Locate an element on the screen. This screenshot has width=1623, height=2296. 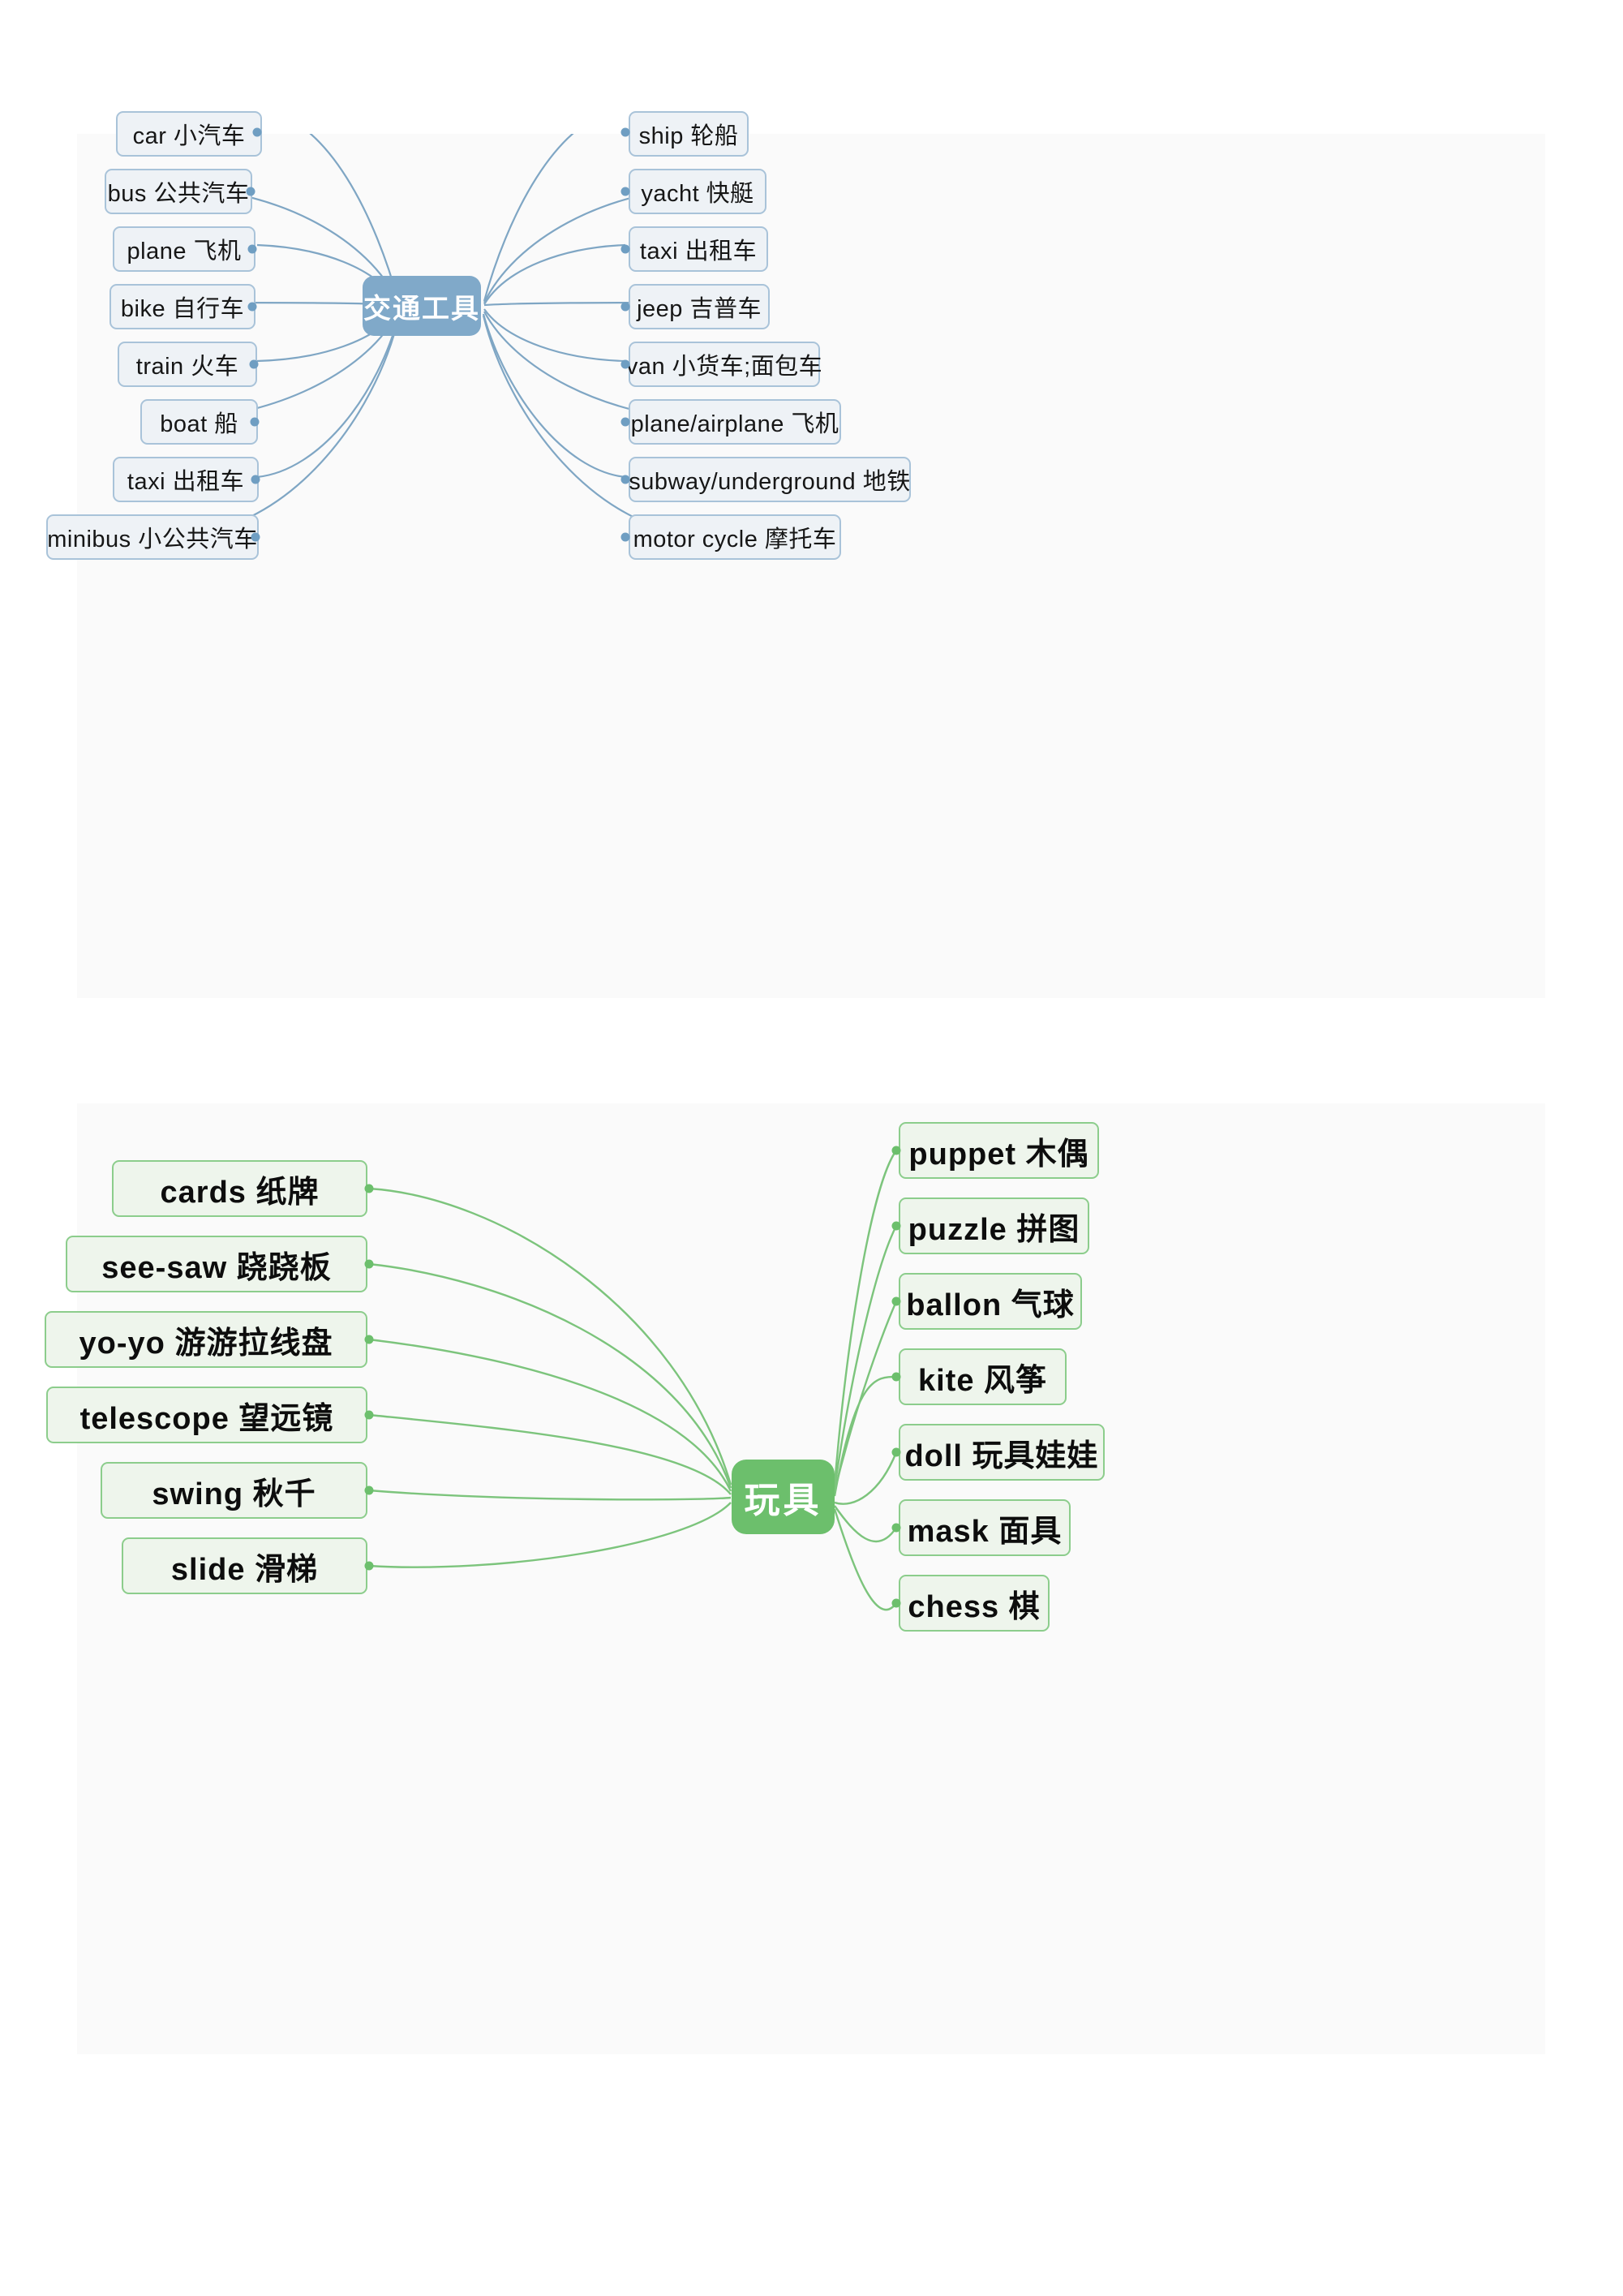
transport-left-node-4: bike 自行车 is located at coordinates (182, 306).